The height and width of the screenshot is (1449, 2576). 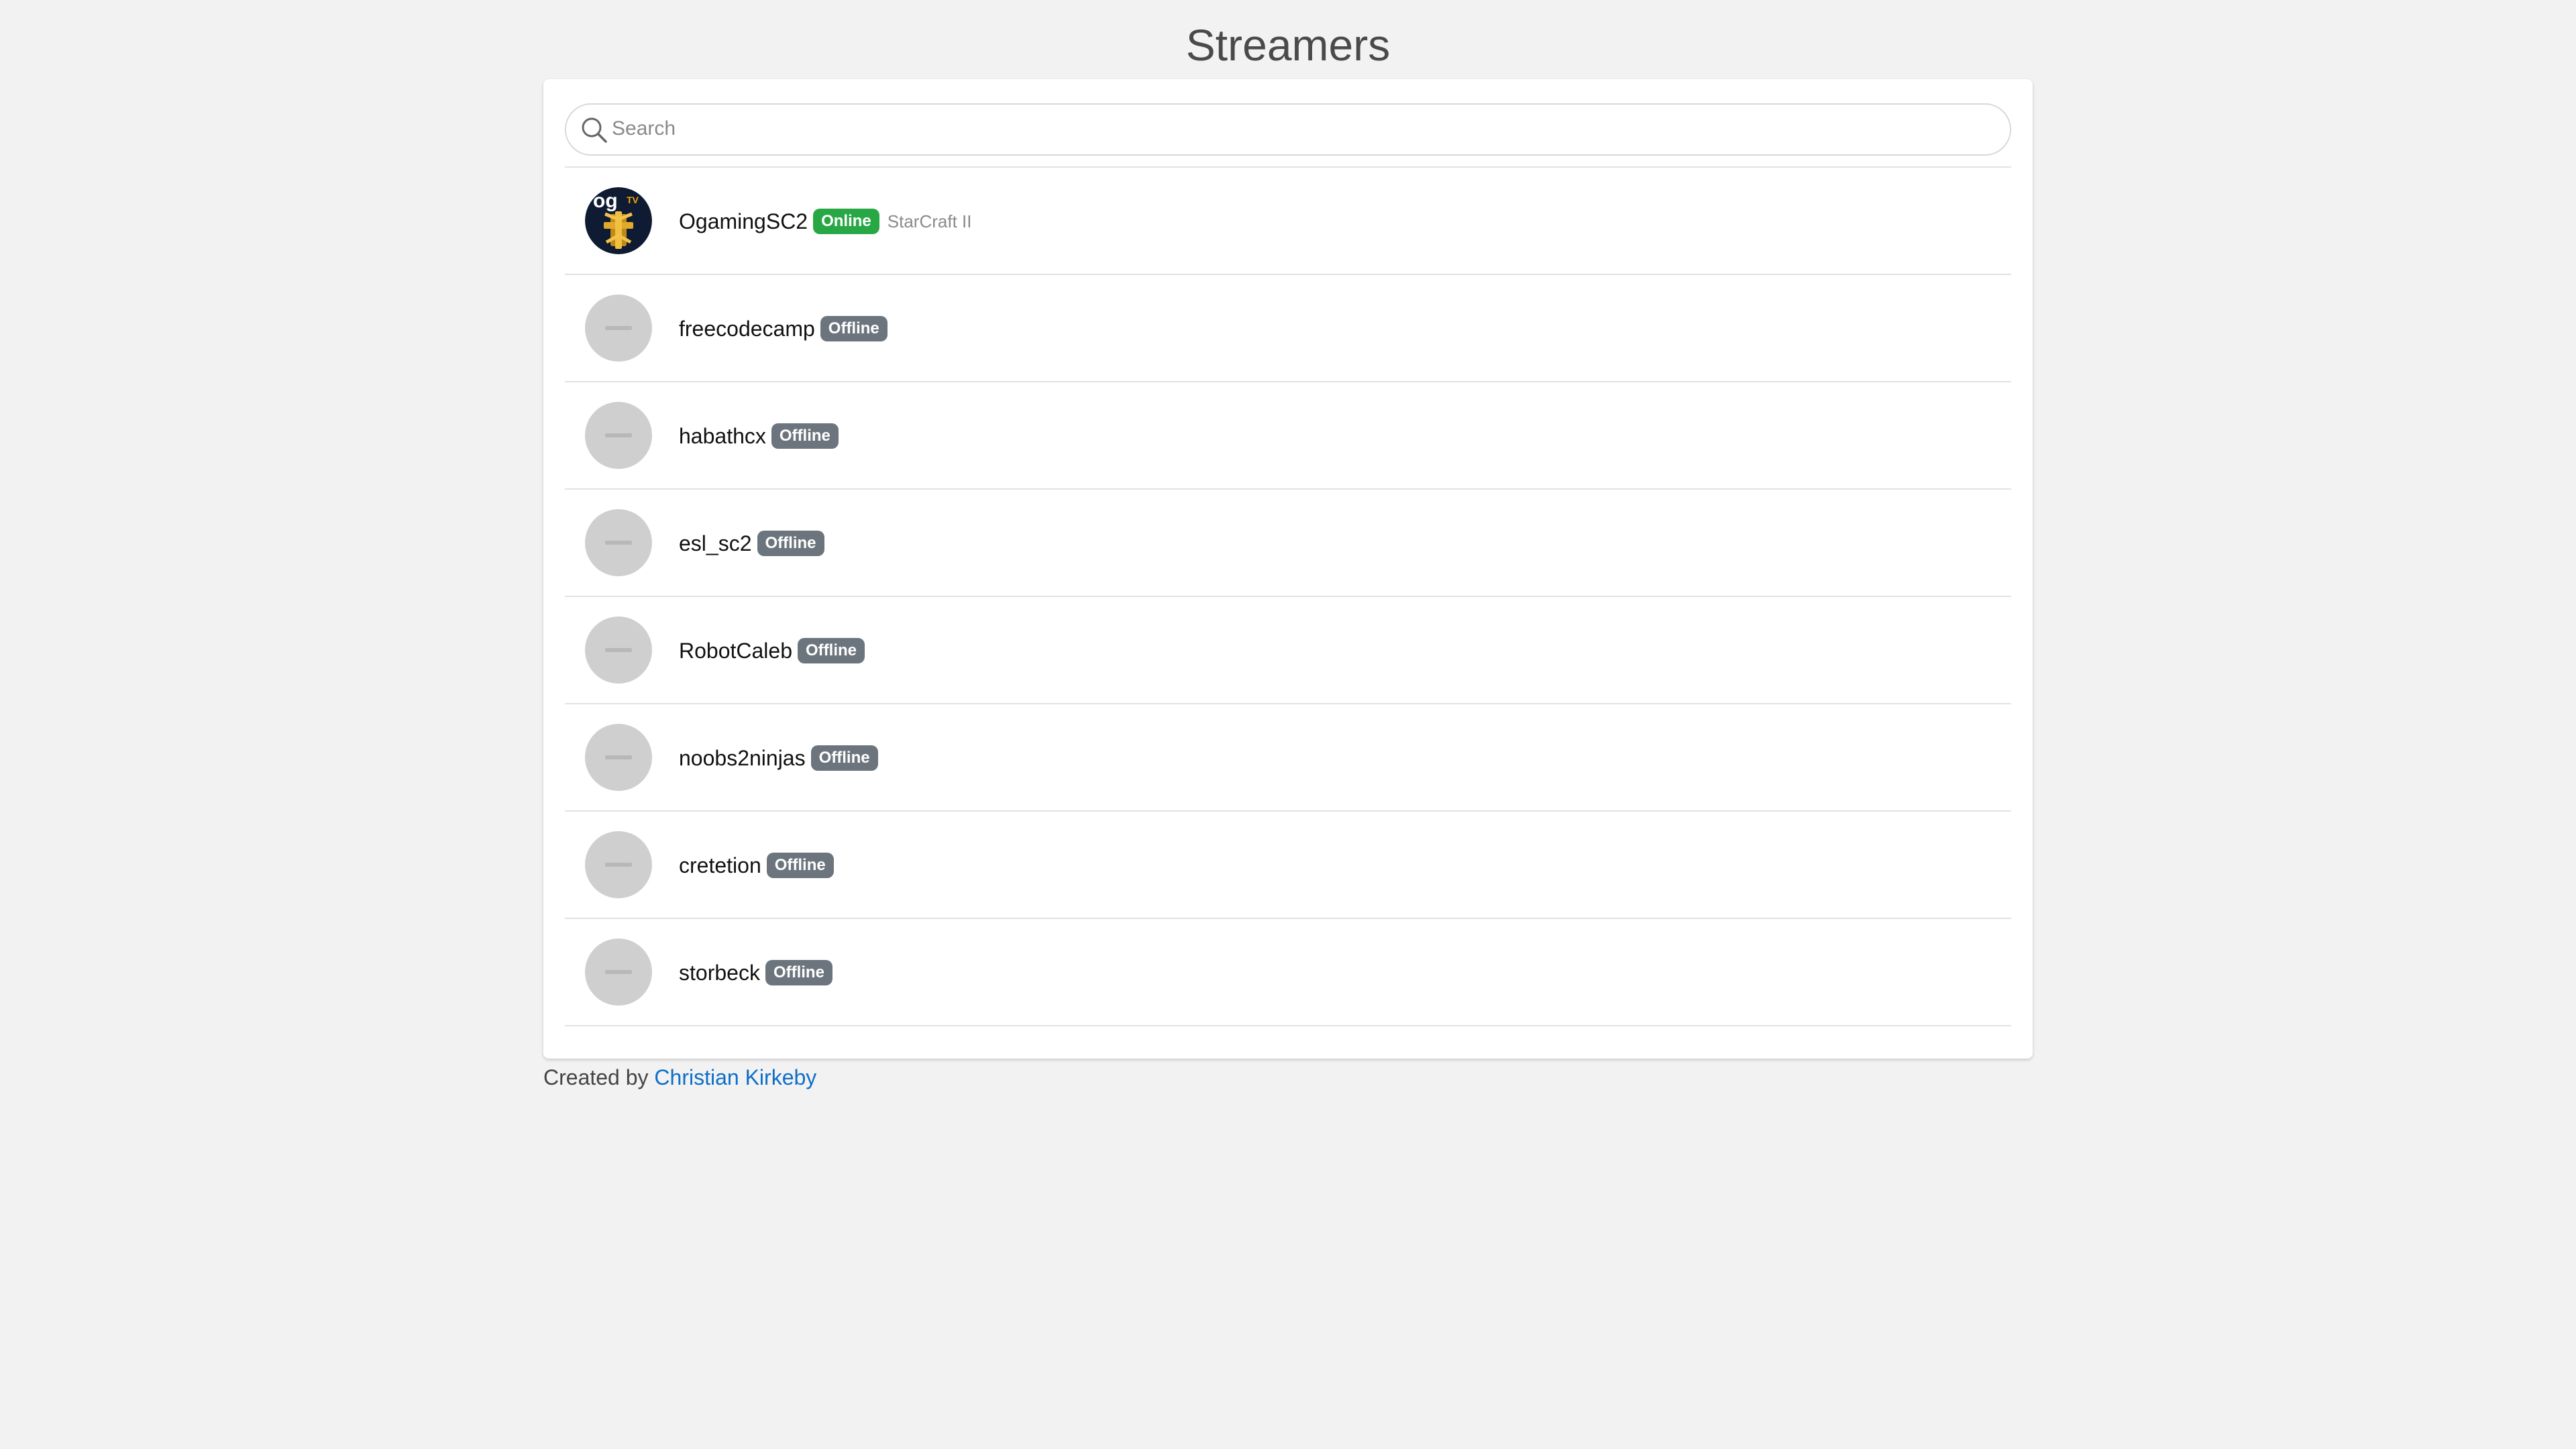 What do you see at coordinates (1288, 436) in the screenshot?
I see `streamer-row: habathcx Offline` at bounding box center [1288, 436].